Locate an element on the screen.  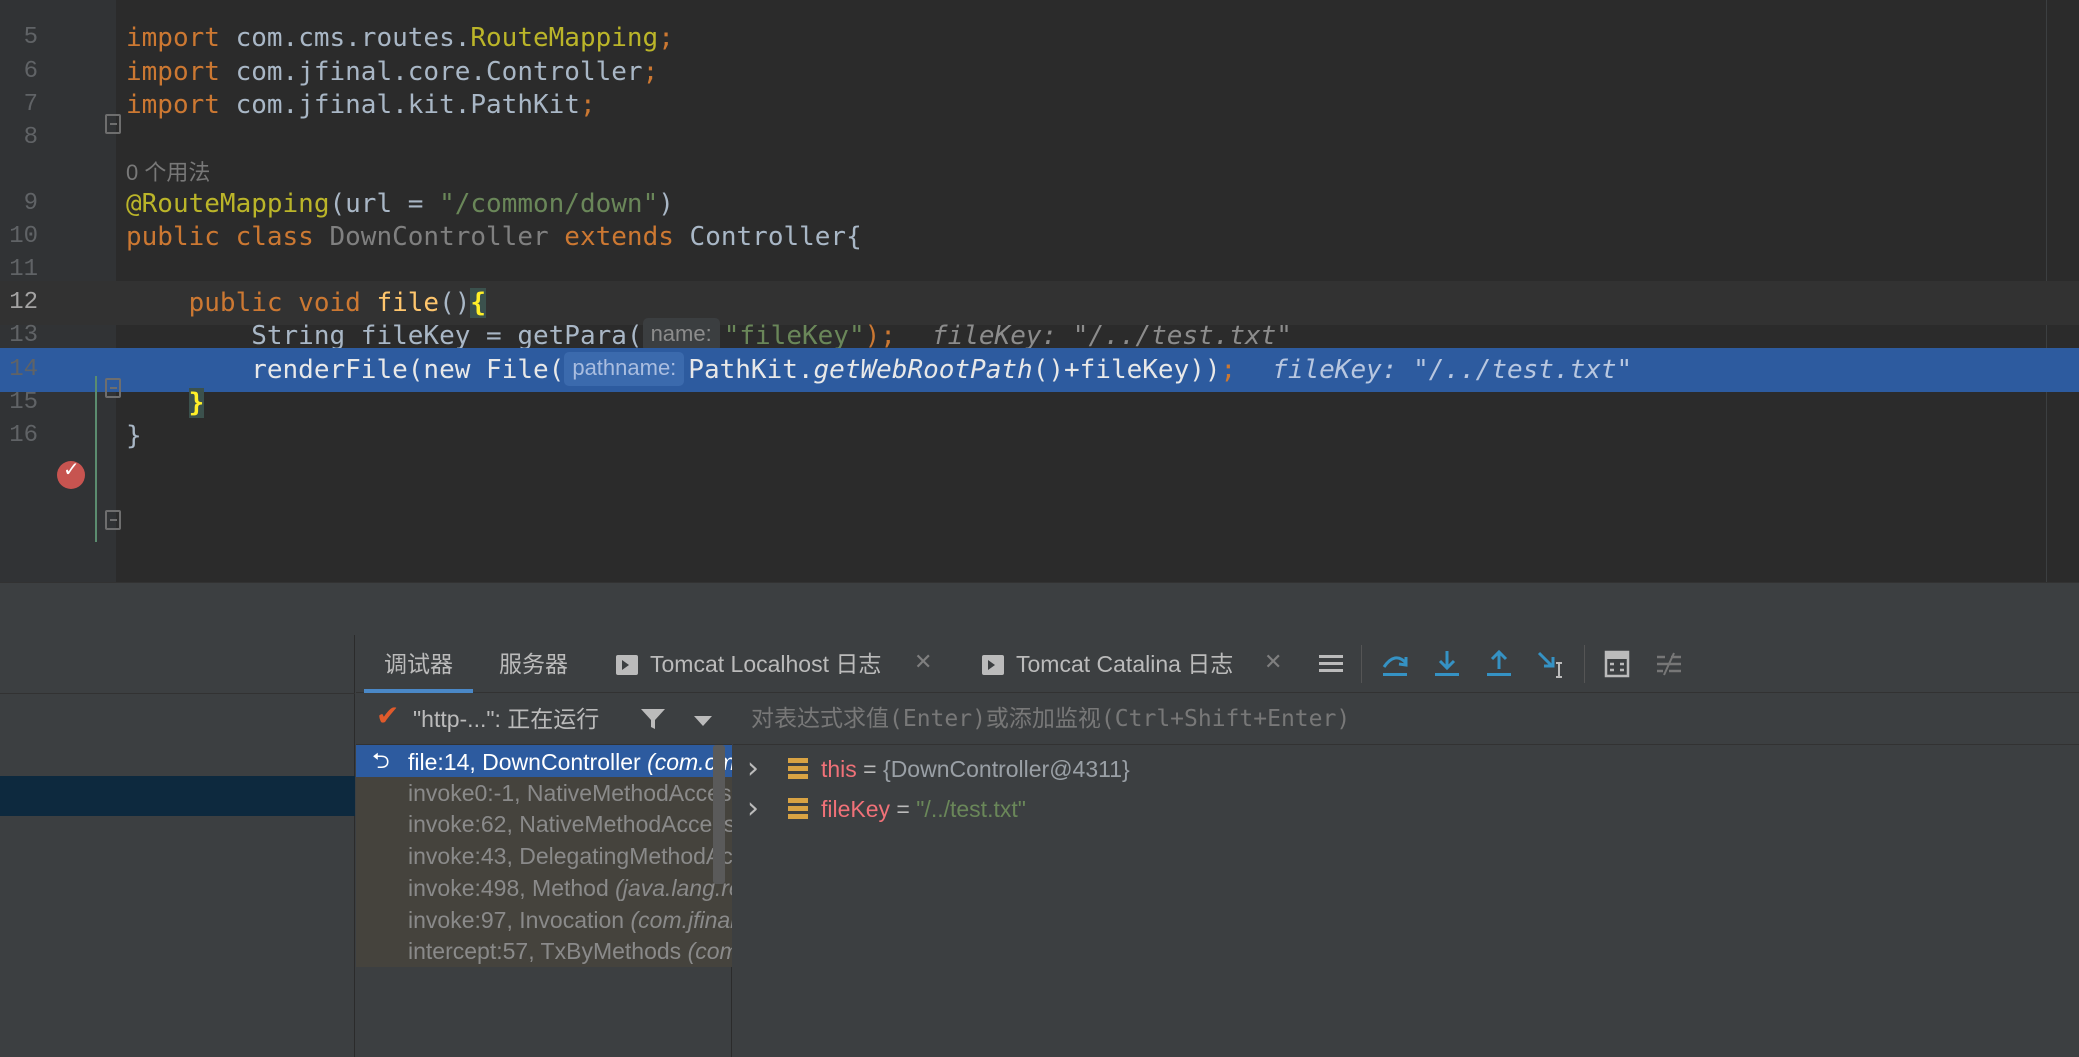
scope-guide is located at coordinates (96, 459).